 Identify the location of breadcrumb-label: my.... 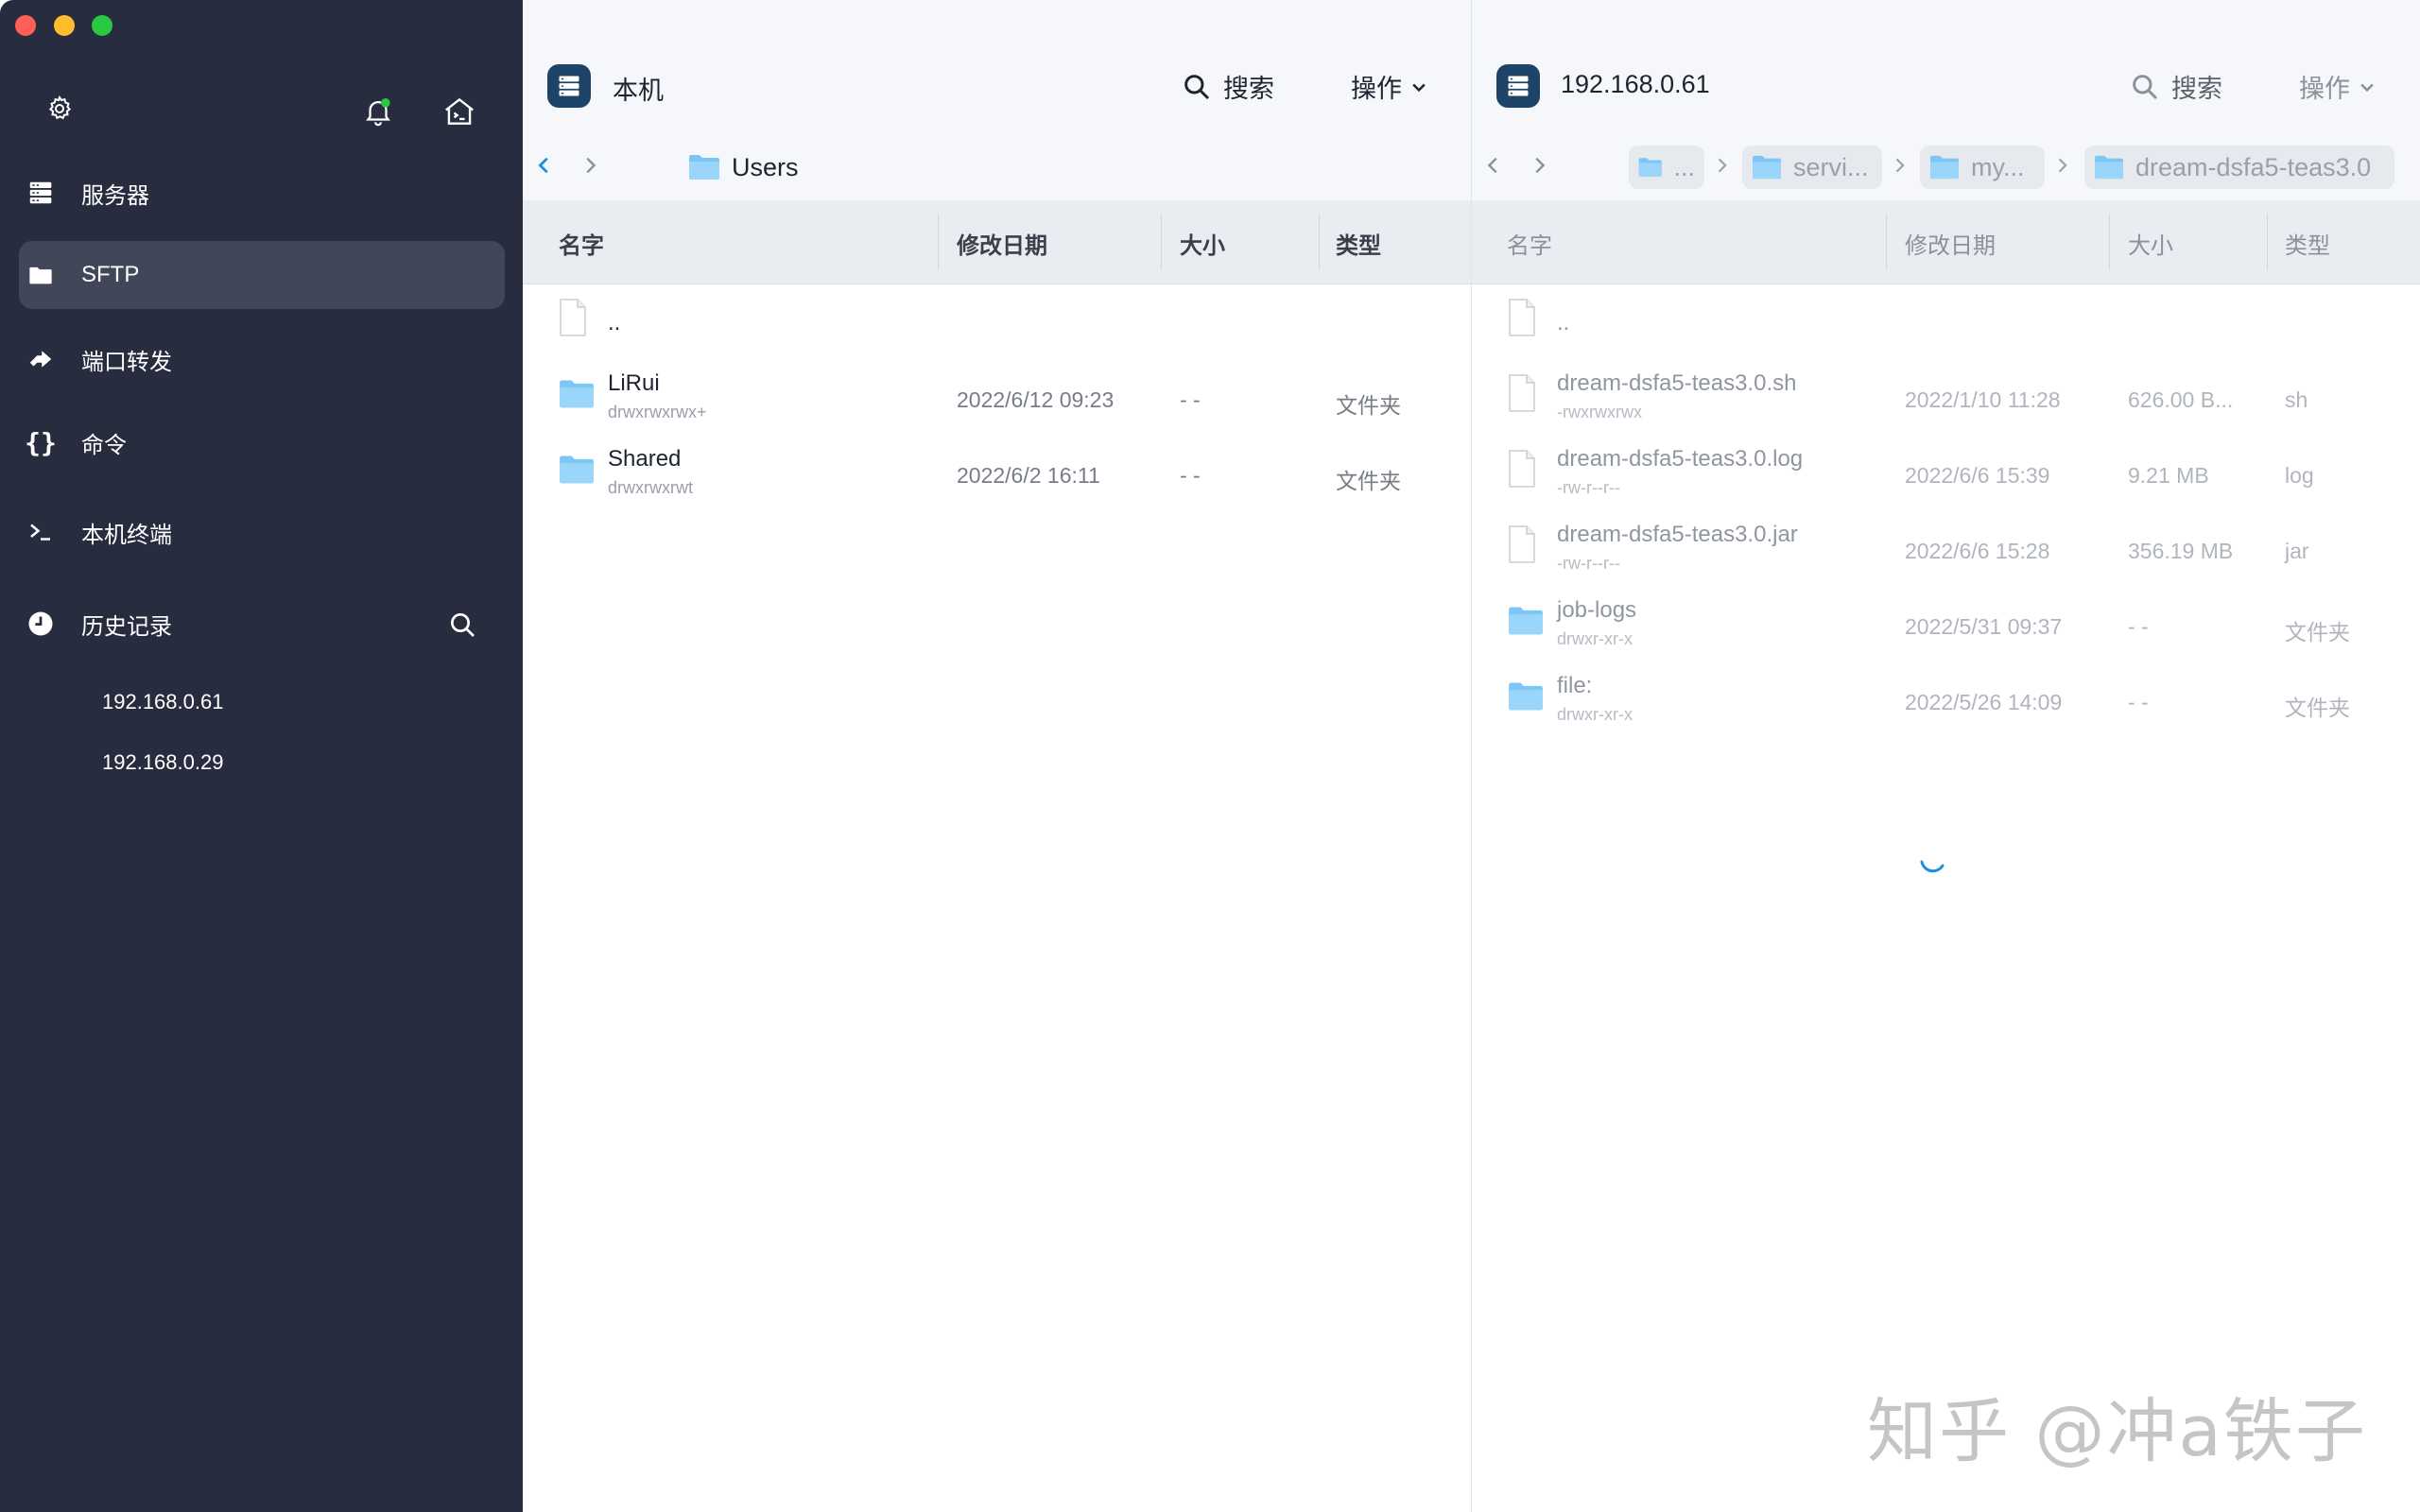
(1998, 166).